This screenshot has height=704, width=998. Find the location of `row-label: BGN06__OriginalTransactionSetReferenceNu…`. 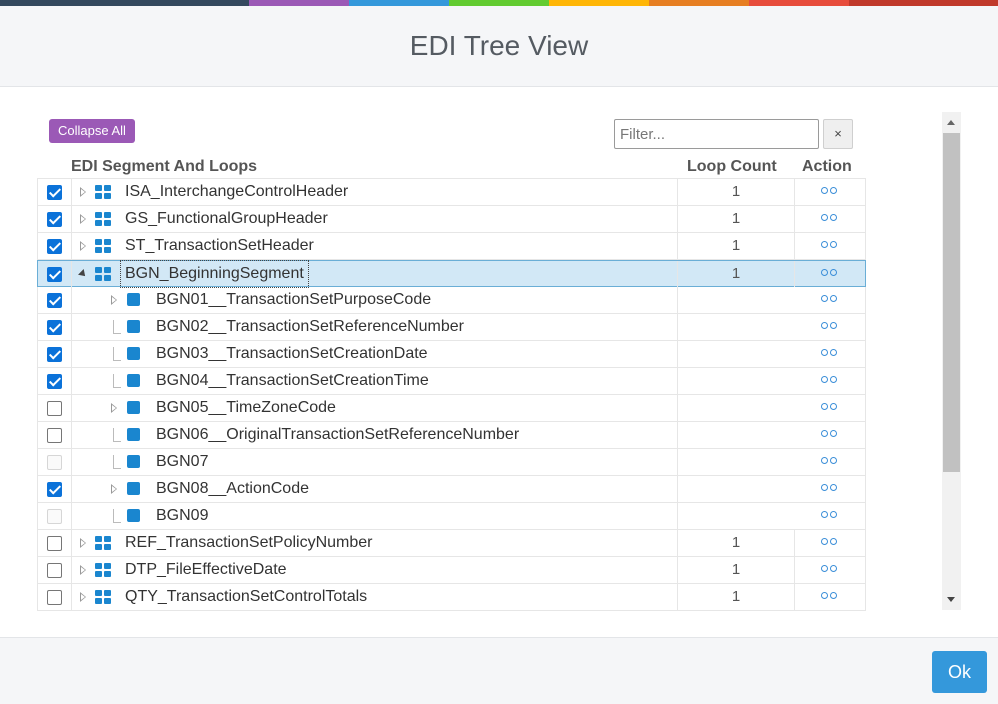

row-label: BGN06__OriginalTransactionSetReferenceNu… is located at coordinates (337, 435).